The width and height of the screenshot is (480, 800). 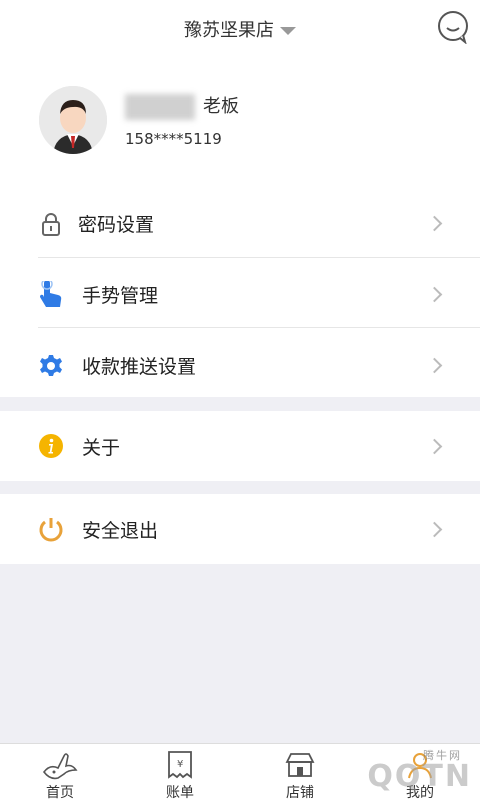 I want to click on chat-bubble-icon, so click(x=453, y=28).